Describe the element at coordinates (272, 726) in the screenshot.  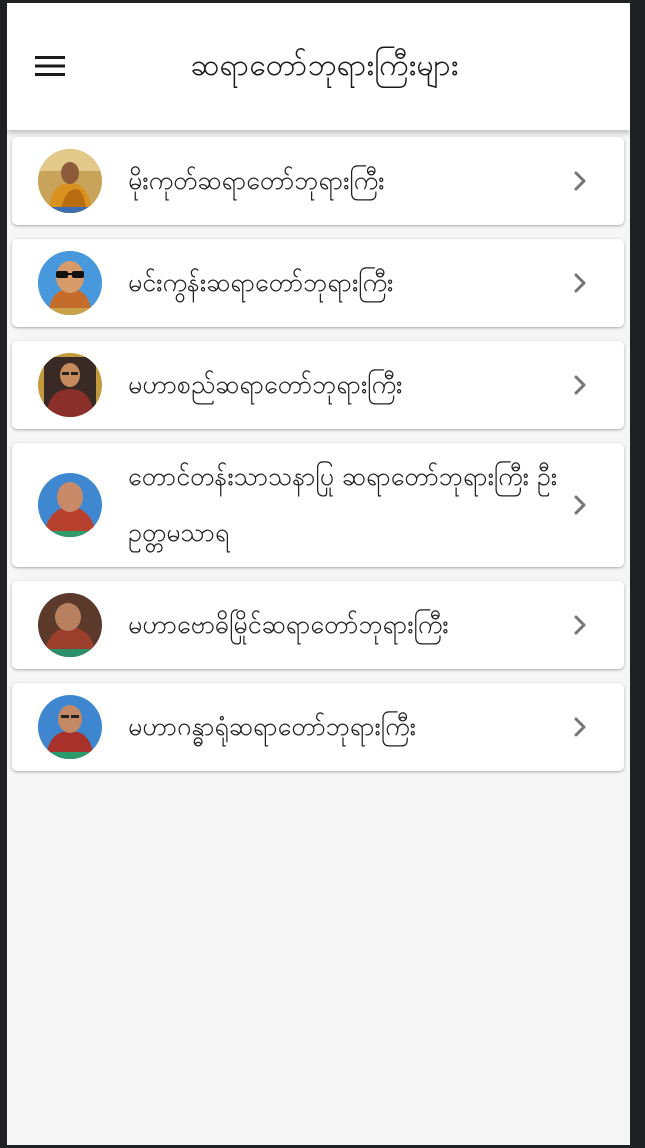
I see `list-item-label: မဟာဂန္ဓာရုံဆရာတော်ဘုရားကြီး` at that location.